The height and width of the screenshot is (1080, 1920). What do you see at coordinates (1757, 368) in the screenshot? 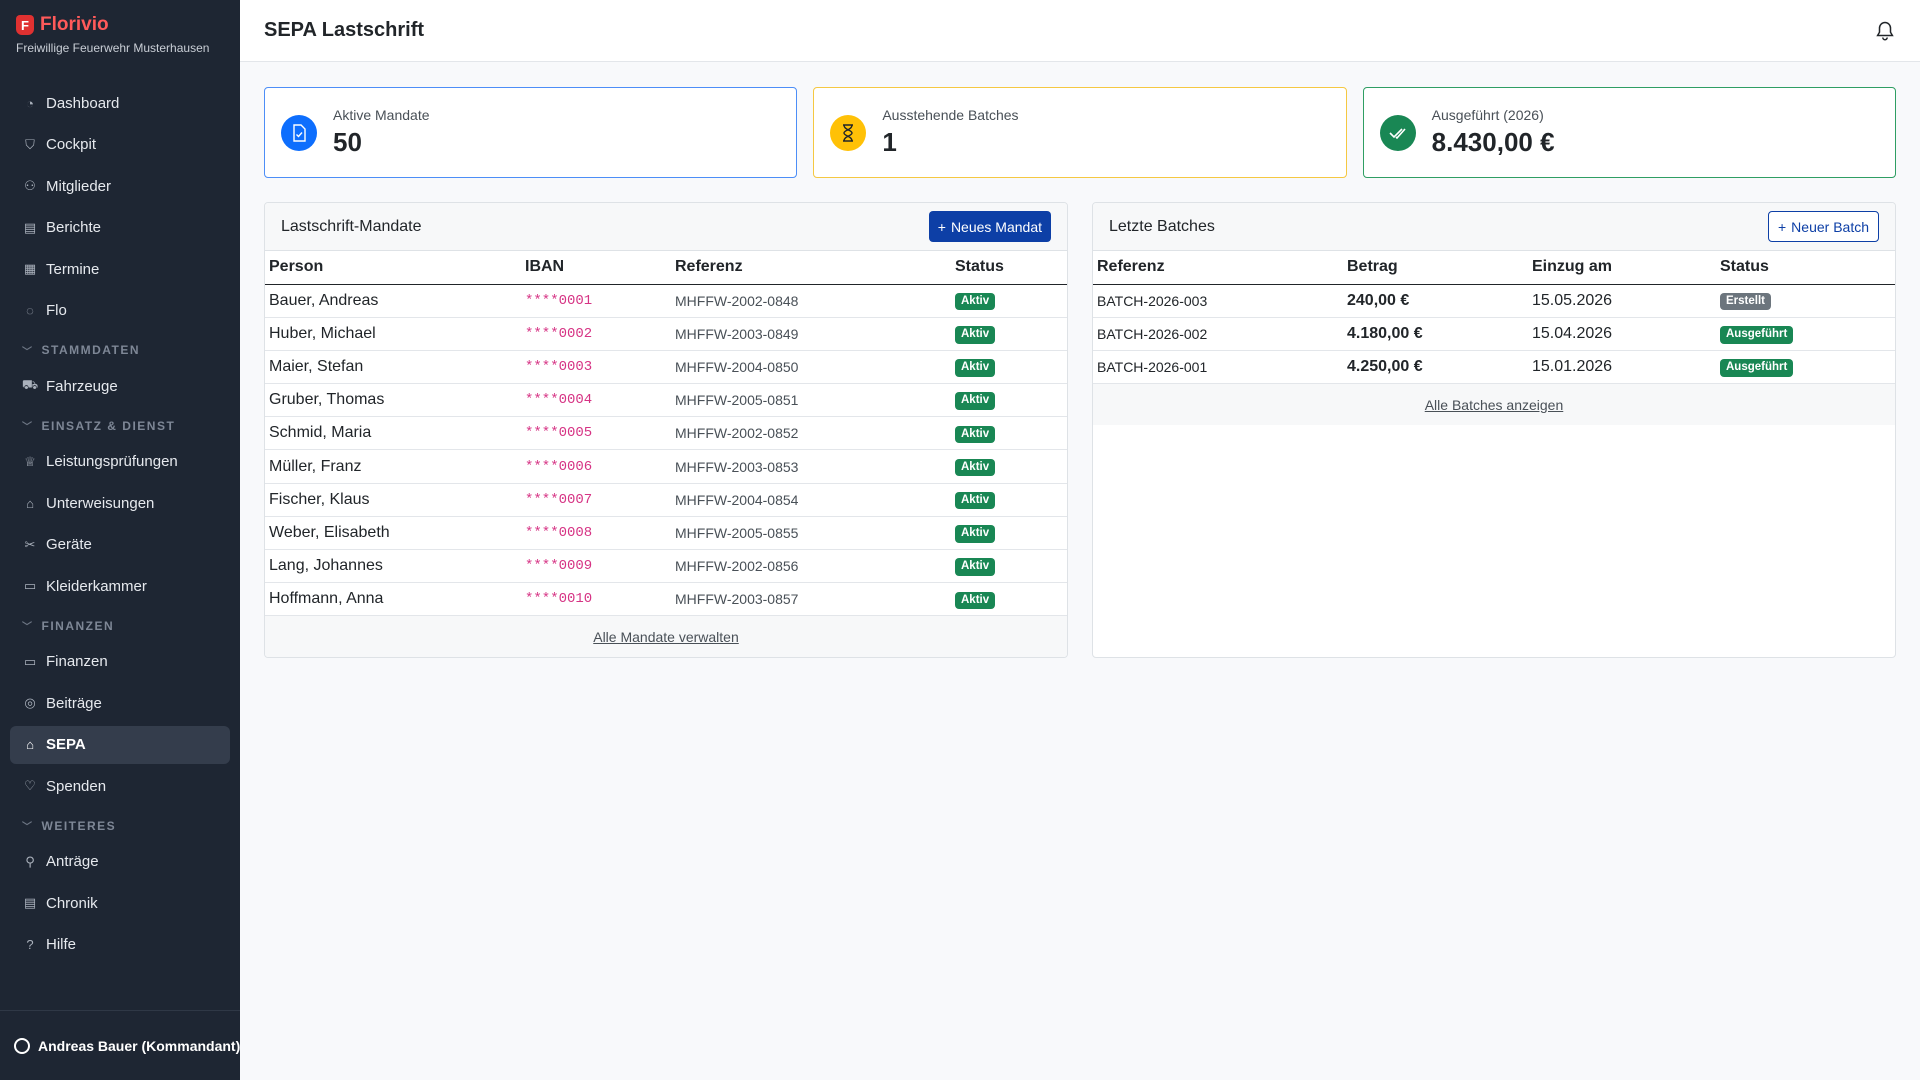
I see `status-badge: Ausgeführt` at bounding box center [1757, 368].